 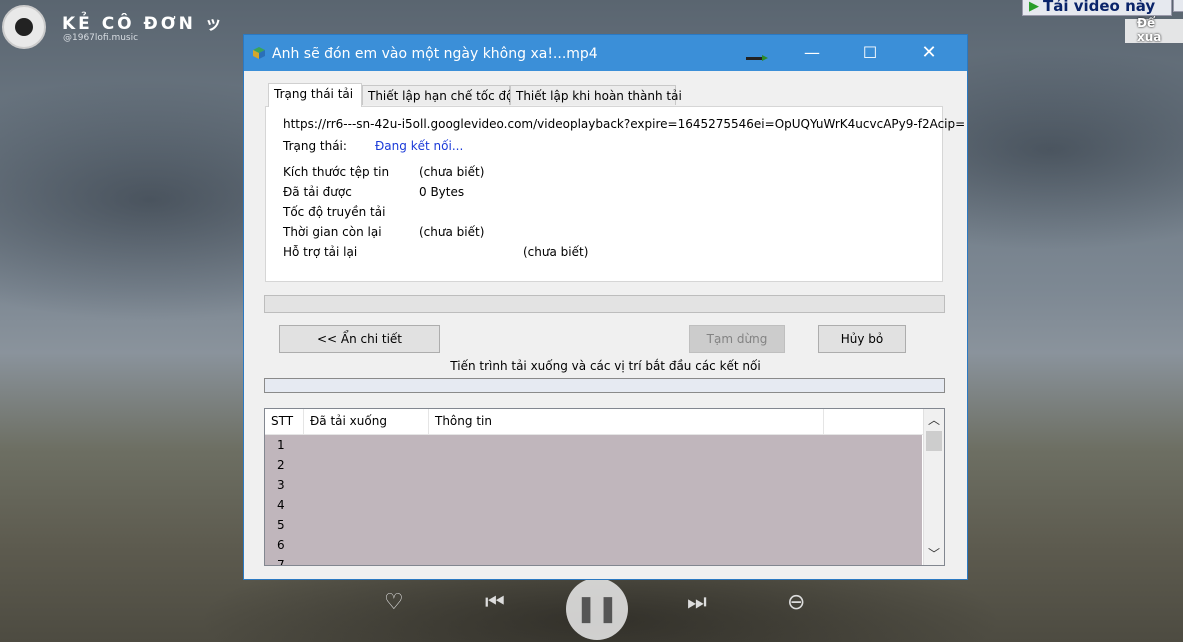 What do you see at coordinates (315, 95) in the screenshot?
I see `tab-download-status: Trạng thái tải` at bounding box center [315, 95].